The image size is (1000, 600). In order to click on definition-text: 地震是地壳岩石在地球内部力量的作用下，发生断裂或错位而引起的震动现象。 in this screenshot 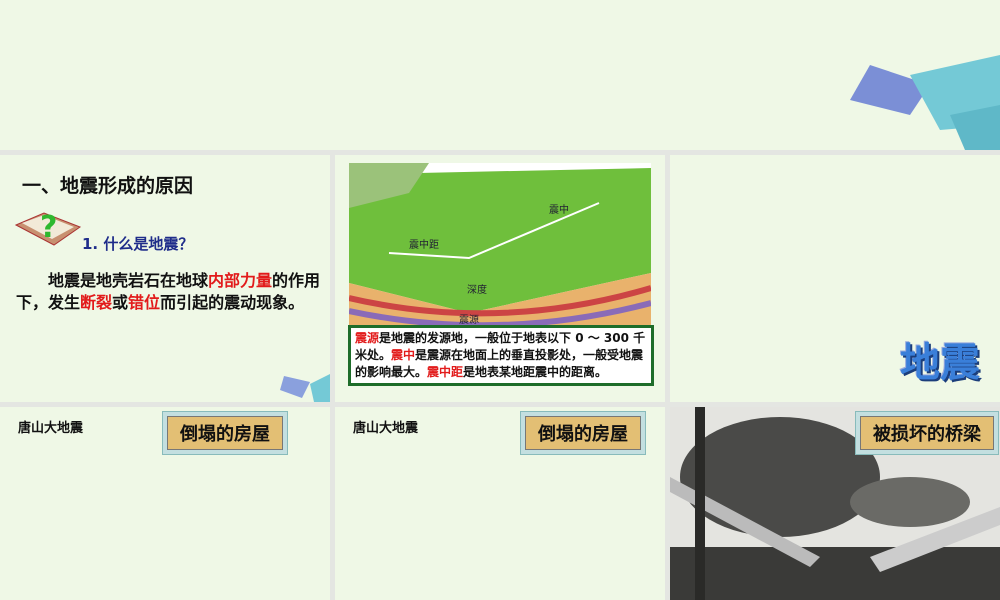, I will do `click(172, 292)`.